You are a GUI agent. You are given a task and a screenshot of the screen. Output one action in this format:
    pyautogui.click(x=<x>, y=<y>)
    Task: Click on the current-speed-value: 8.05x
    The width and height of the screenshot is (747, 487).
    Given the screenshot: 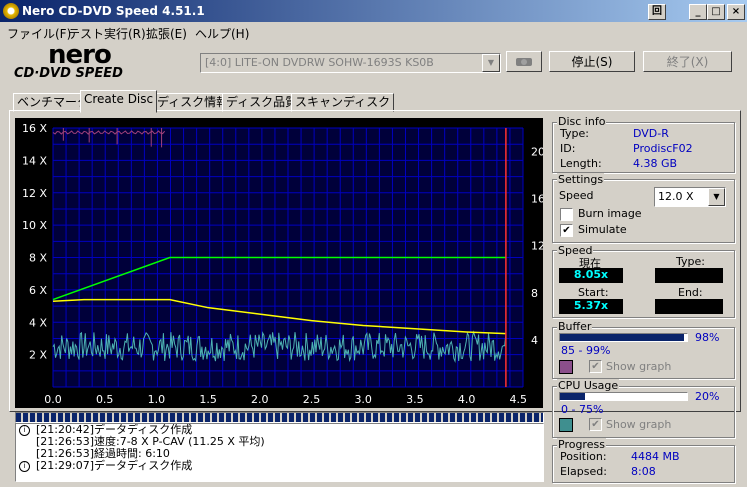 What is the action you would take?
    pyautogui.click(x=591, y=275)
    